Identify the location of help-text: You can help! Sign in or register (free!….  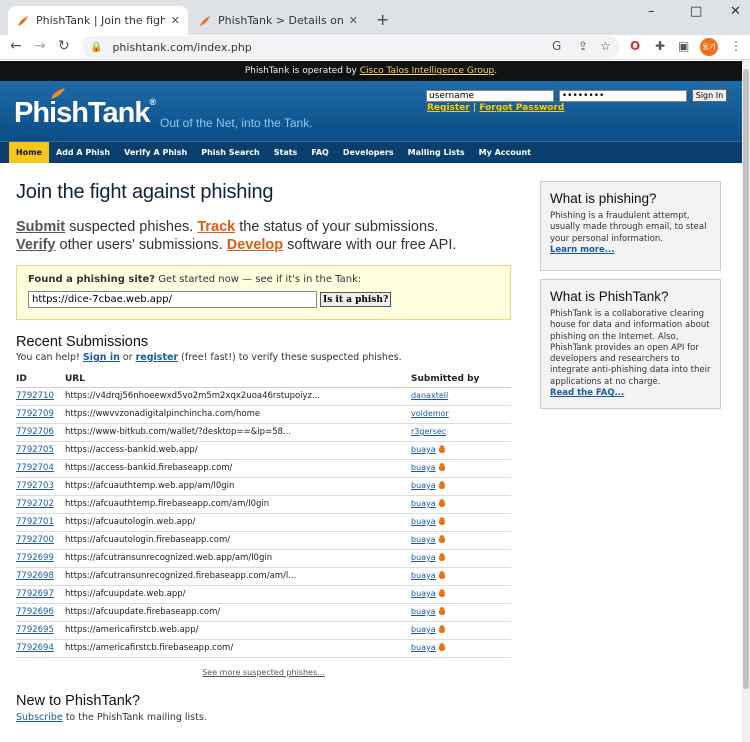
(263, 357).